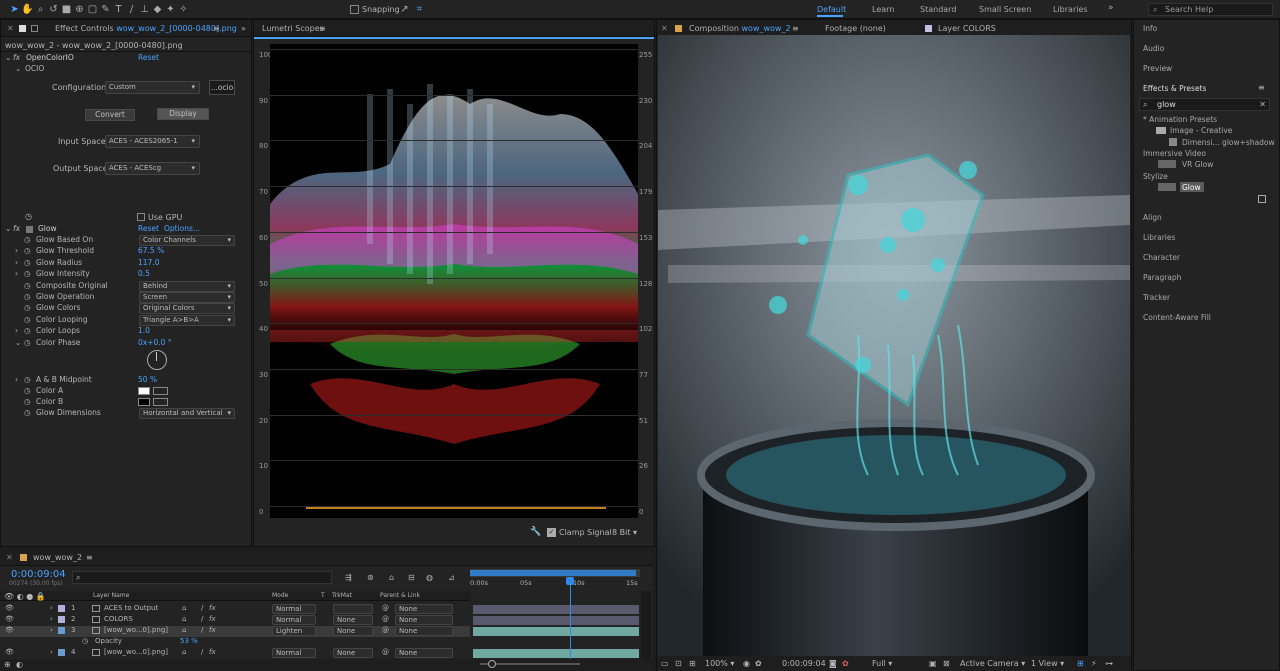  I want to click on color-channel-icon: ✿, so click(845, 663).